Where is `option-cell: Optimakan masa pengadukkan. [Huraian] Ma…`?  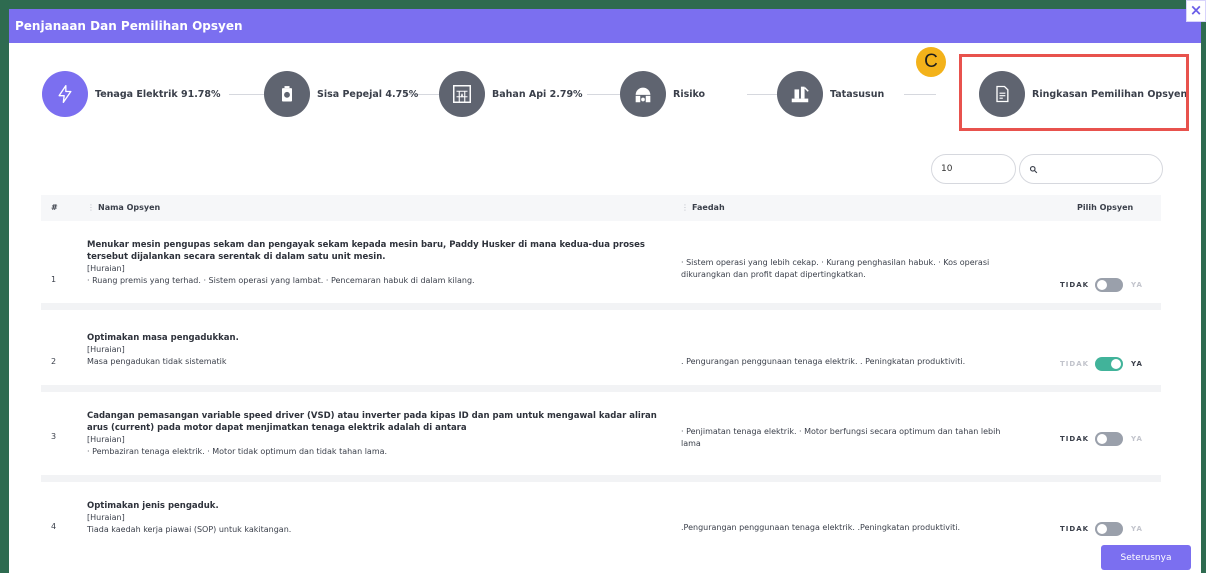 option-cell: Optimakan masa pengadukkan. [Huraian] Ma… is located at coordinates (372, 350).